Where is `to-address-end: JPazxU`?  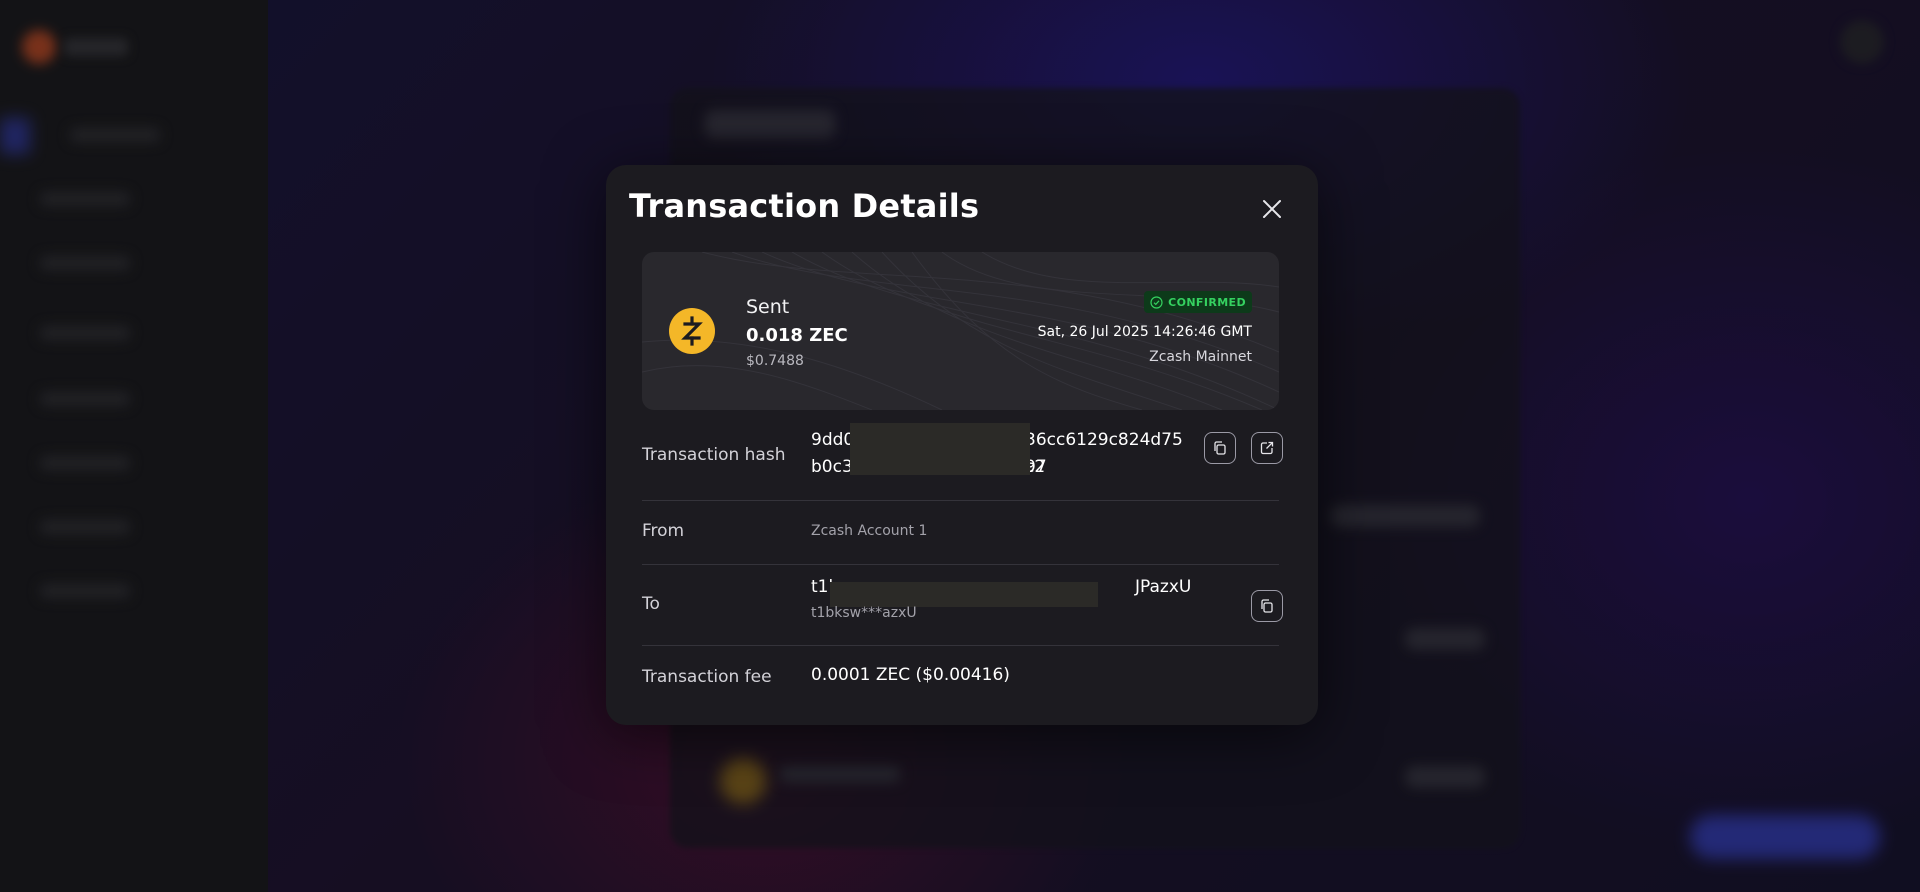
to-address-end: JPazxU is located at coordinates (1163, 587).